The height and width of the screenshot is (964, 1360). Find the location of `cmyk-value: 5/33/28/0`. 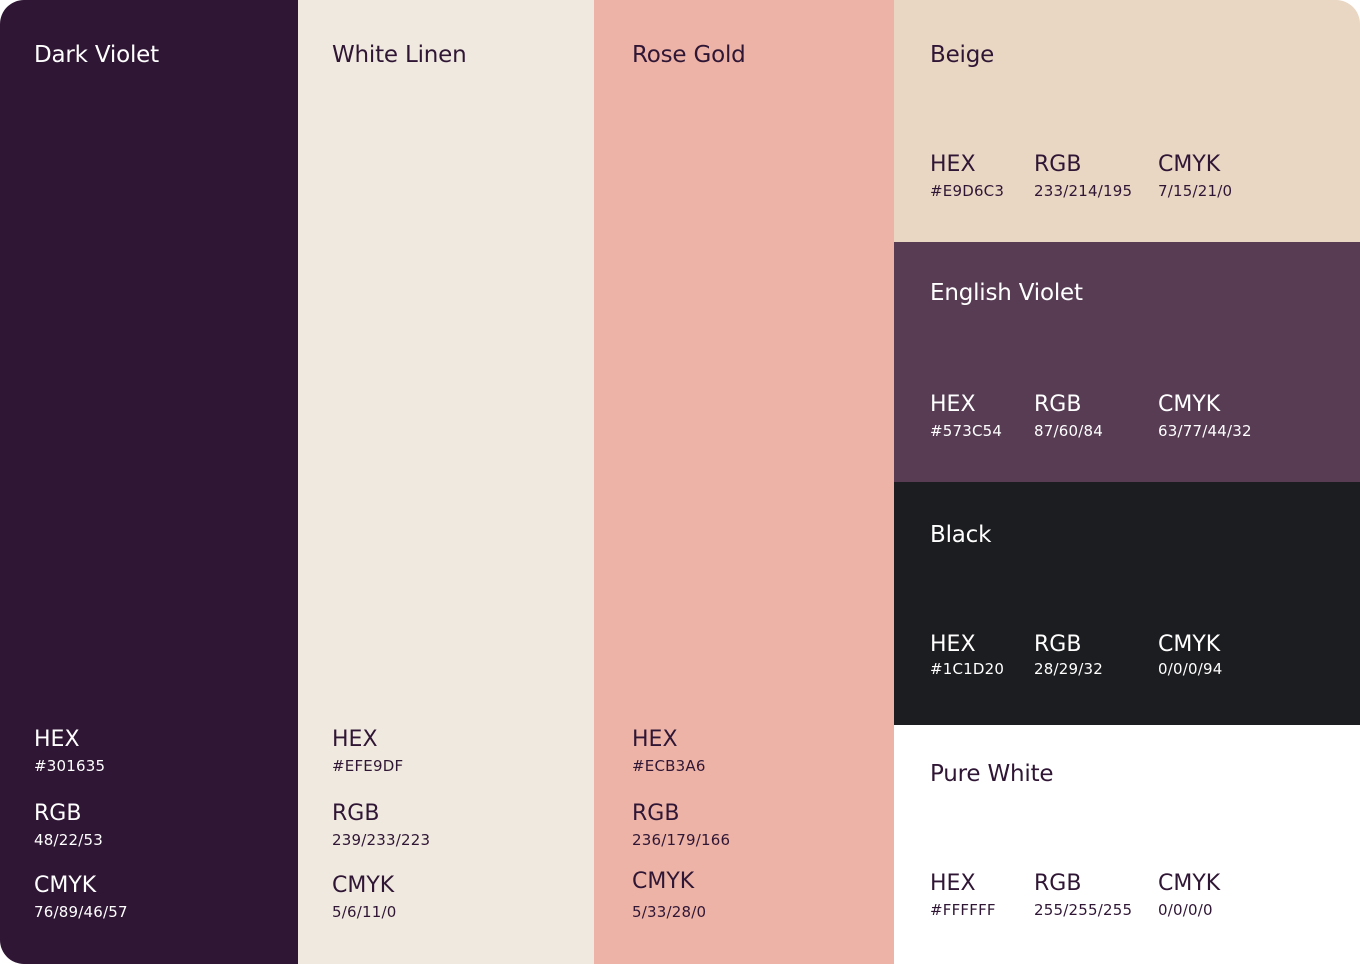

cmyk-value: 5/33/28/0 is located at coordinates (669, 912).